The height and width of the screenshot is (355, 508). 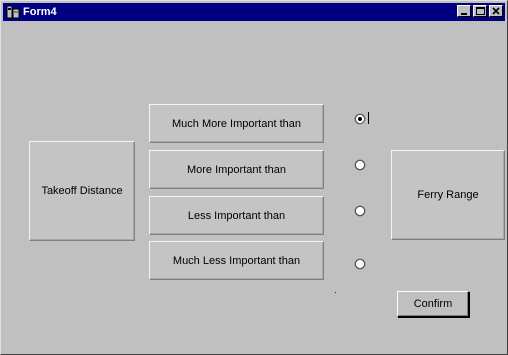 What do you see at coordinates (236, 215) in the screenshot?
I see `comparison-less-important: Less Important than` at bounding box center [236, 215].